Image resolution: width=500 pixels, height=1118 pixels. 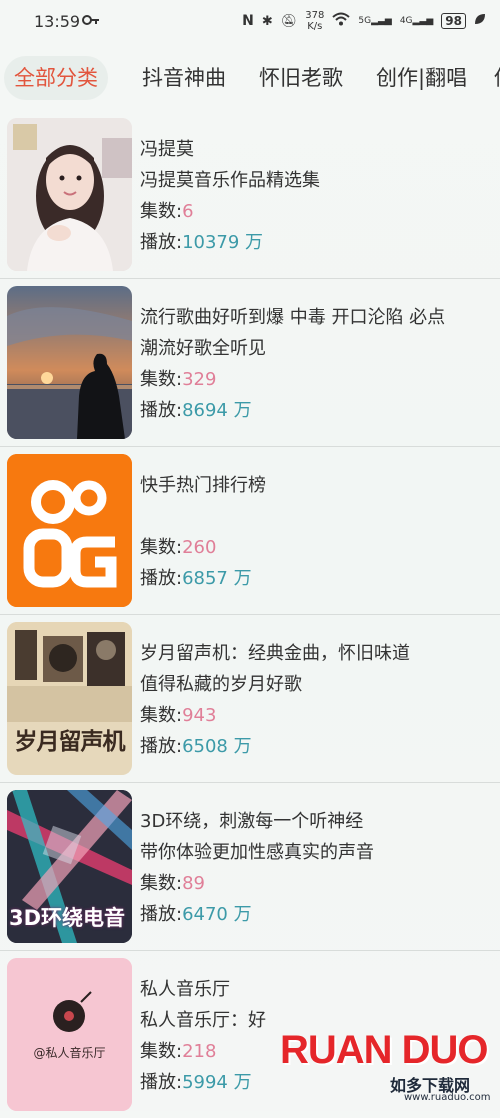 What do you see at coordinates (185, 989) in the screenshot?
I see `album-title: 私人音乐厅` at bounding box center [185, 989].